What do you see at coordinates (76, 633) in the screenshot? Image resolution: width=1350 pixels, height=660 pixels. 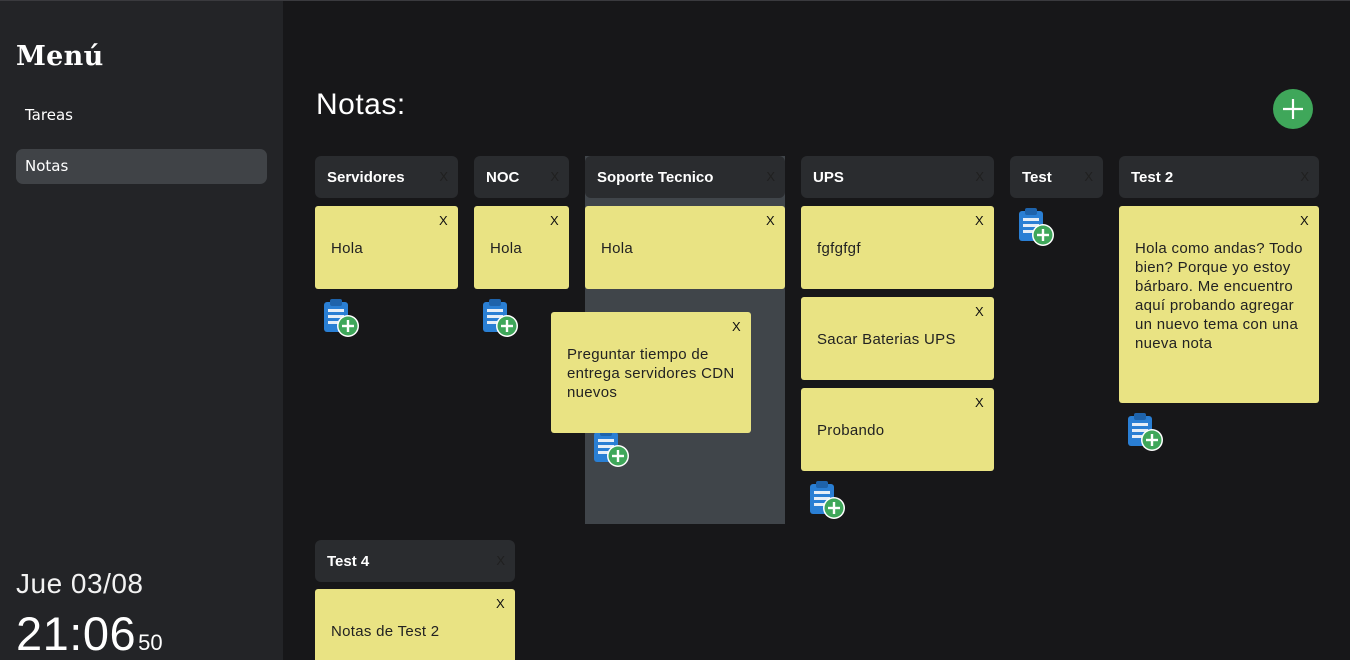 I see `clock-hours-minutes: 21:06` at bounding box center [76, 633].